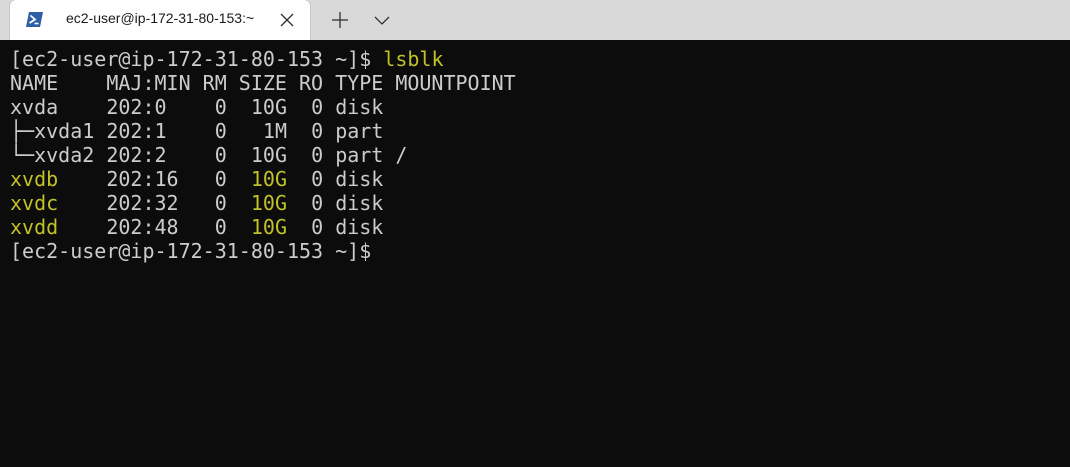  I want to click on majmin-cell: 202:16, so click(142, 179).